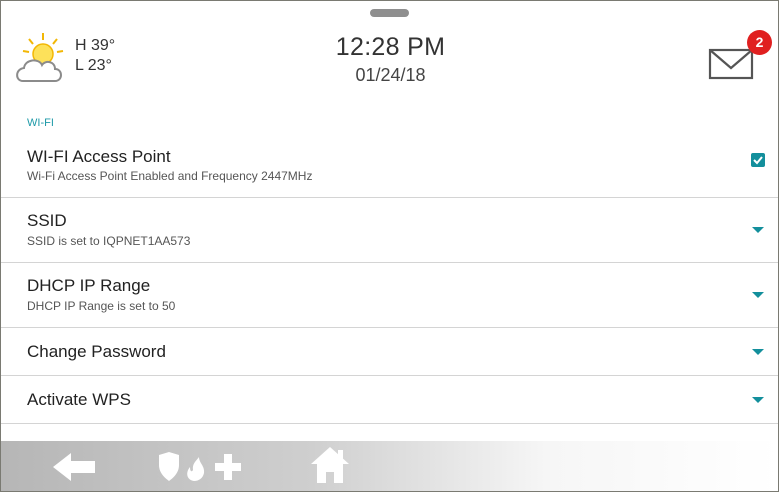 This screenshot has width=779, height=492. Describe the element at coordinates (389, 295) in the screenshot. I see `list-item-dhcp-ip-range: DHCP IP Range DHCP IP Range is set to 50` at that location.